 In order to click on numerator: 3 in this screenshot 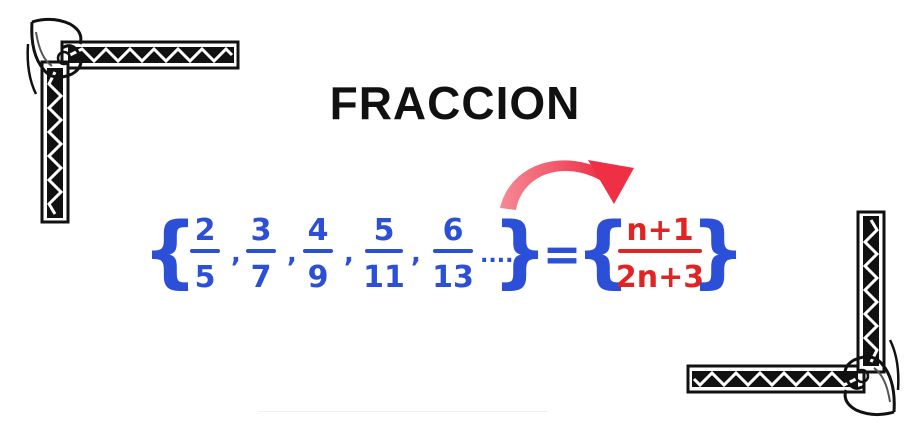, I will do `click(261, 230)`.